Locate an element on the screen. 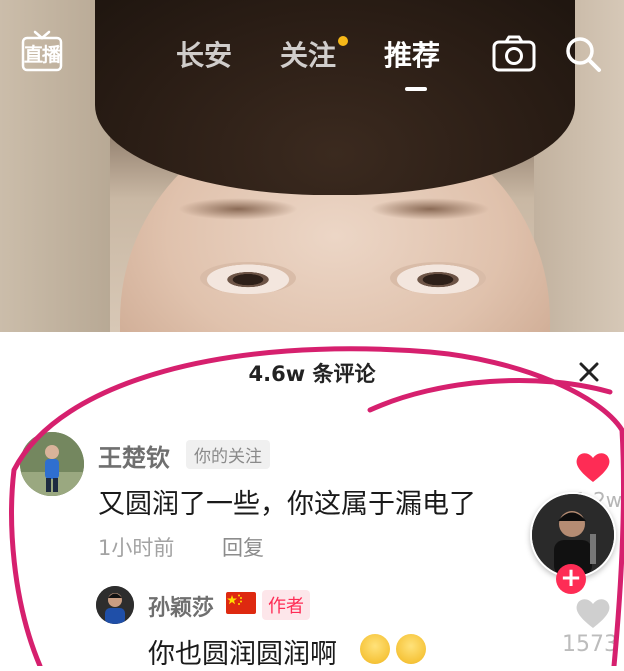 Image resolution: width=624 pixels, height=671 pixels. follow-plus-button: + is located at coordinates (571, 579).